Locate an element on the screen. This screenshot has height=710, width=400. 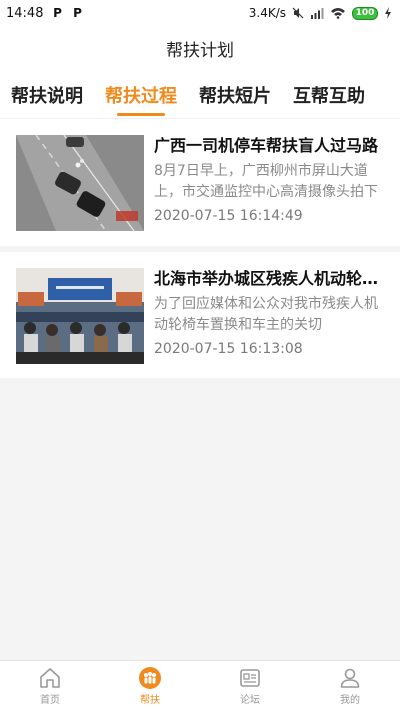
nav-item-help: 帮扶 is located at coordinates (150, 685).